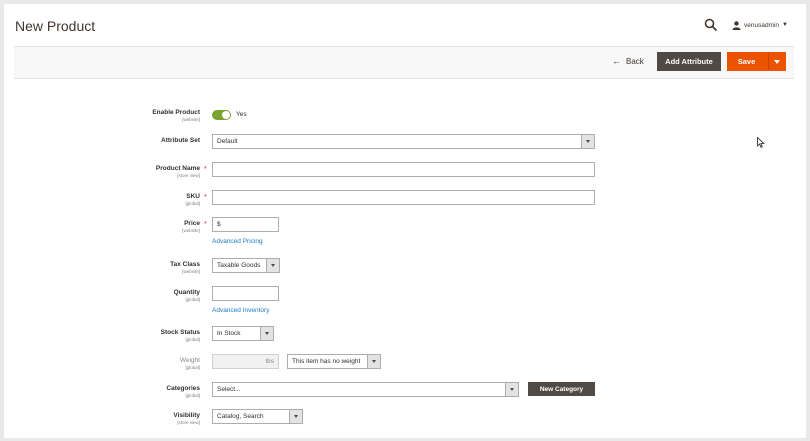 This screenshot has height=441, width=810. What do you see at coordinates (177, 168) in the screenshot?
I see `product-name-label: Product Name` at bounding box center [177, 168].